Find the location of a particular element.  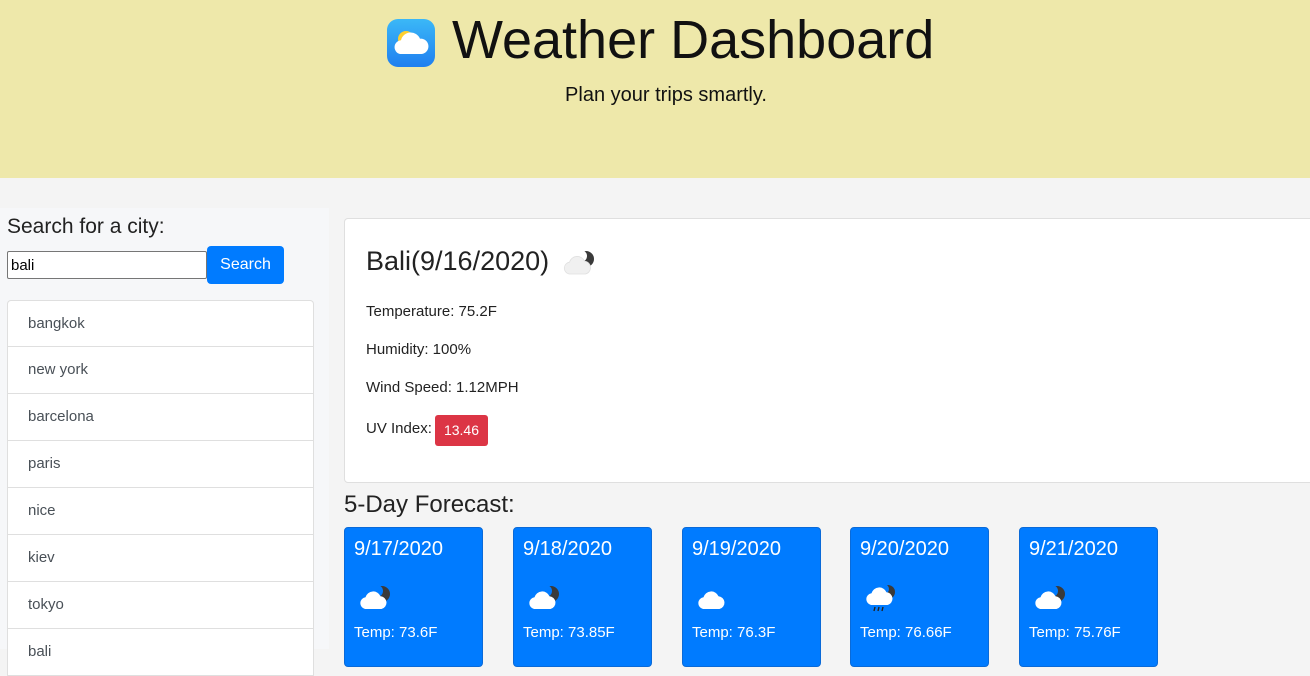

forecast-date: 9/21/2020 is located at coordinates (1073, 549).